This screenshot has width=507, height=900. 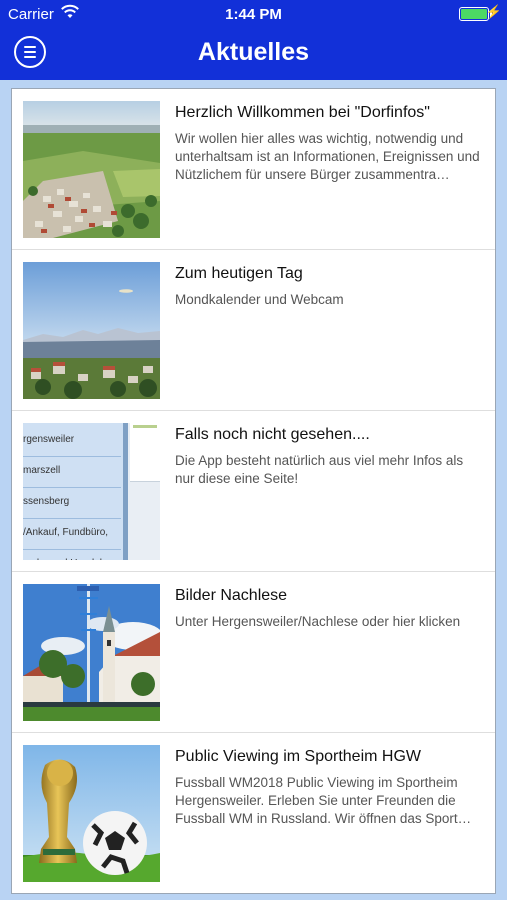 I want to click on navigation-bar: Carrier 1:44 PM ⚡ Aktuelles, so click(x=253, y=40).